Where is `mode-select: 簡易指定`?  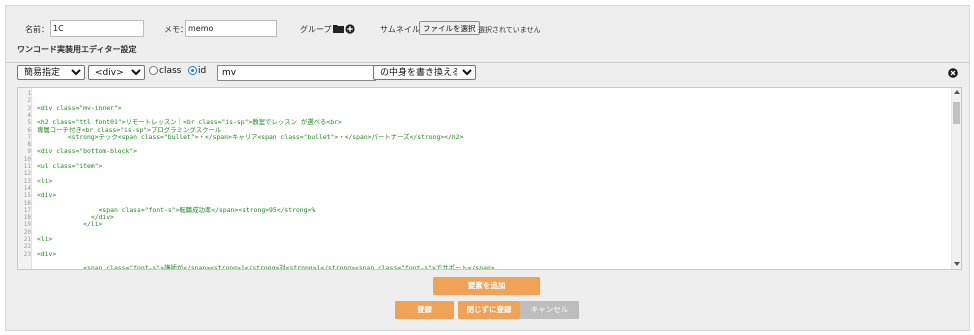 mode-select: 簡易指定 is located at coordinates (51, 72).